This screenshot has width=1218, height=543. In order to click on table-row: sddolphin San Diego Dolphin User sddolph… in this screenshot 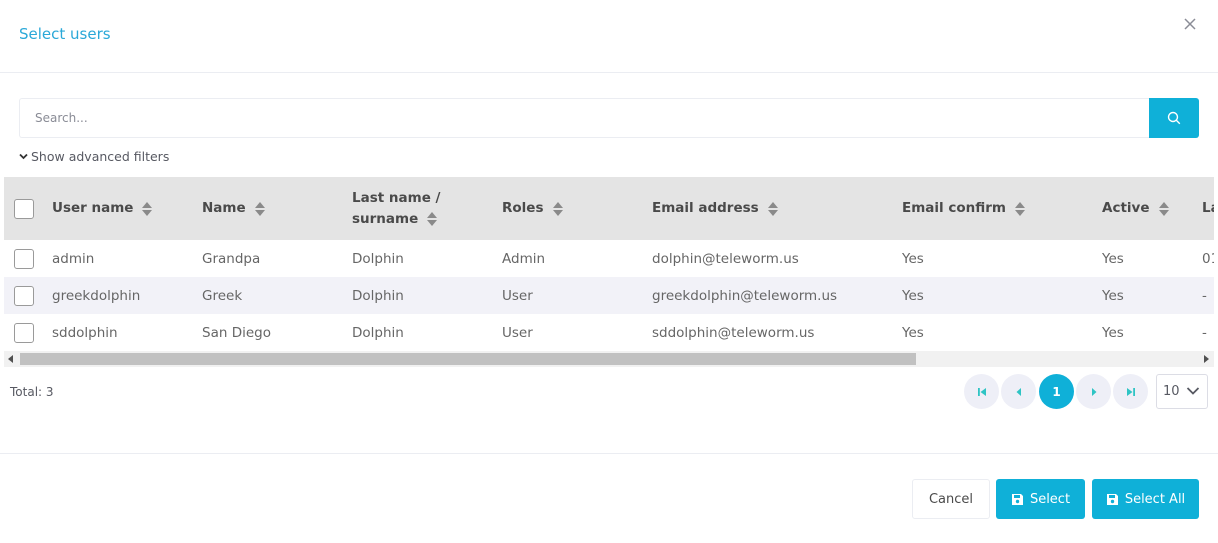, I will do `click(609, 332)`.